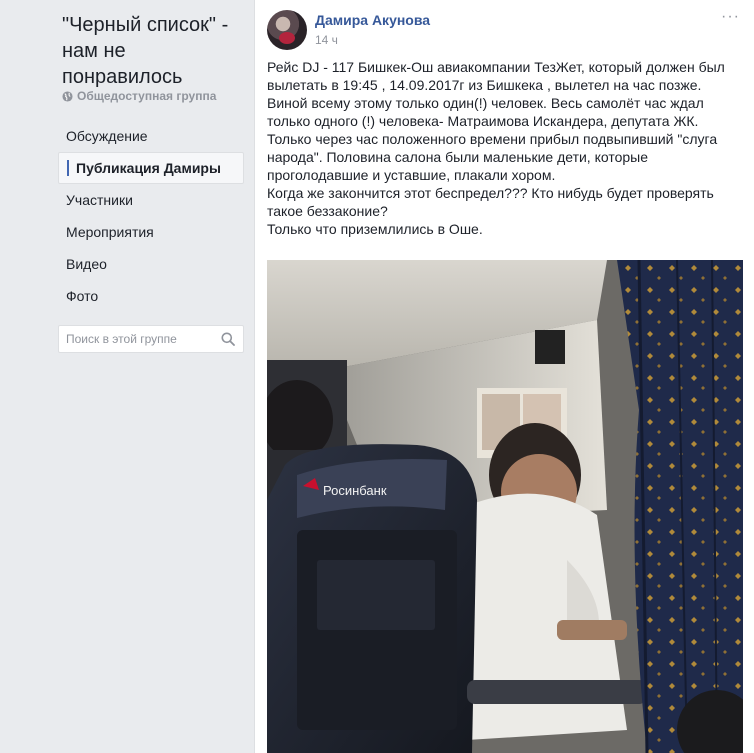 This screenshot has width=754, height=753. Describe the element at coordinates (68, 168) in the screenshot. I see `active-indicator` at that location.